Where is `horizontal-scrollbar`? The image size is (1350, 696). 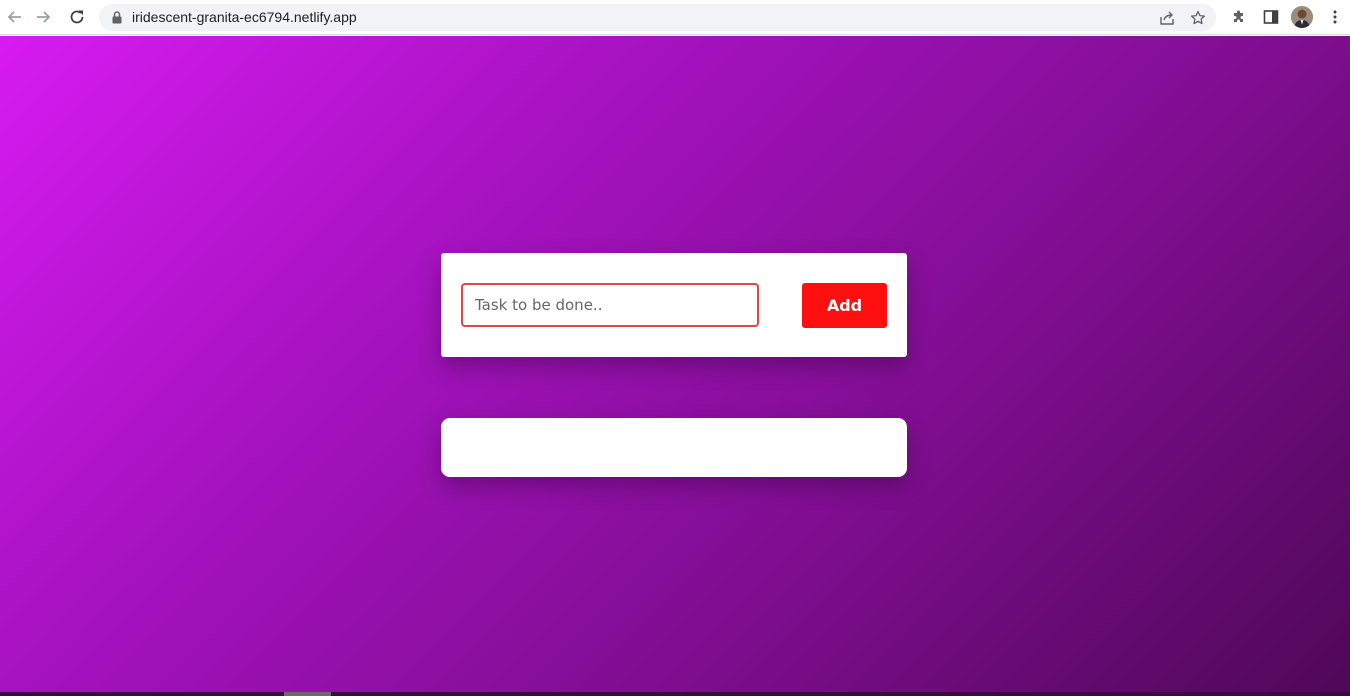
horizontal-scrollbar is located at coordinates (675, 694).